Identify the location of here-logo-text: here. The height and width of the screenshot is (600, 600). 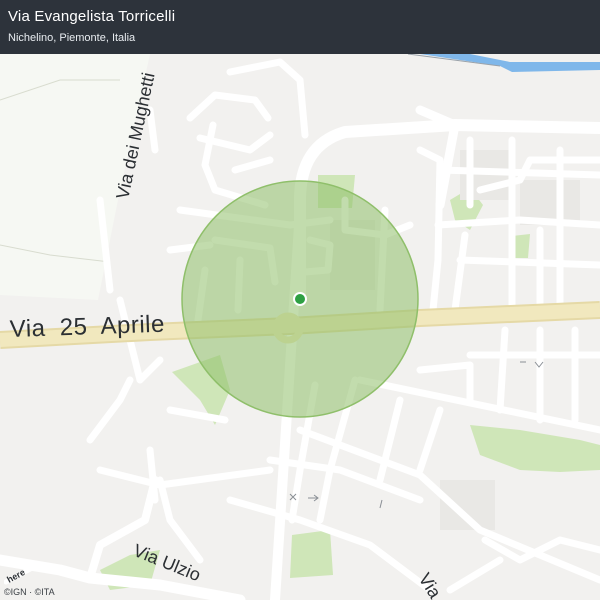
(15, 576).